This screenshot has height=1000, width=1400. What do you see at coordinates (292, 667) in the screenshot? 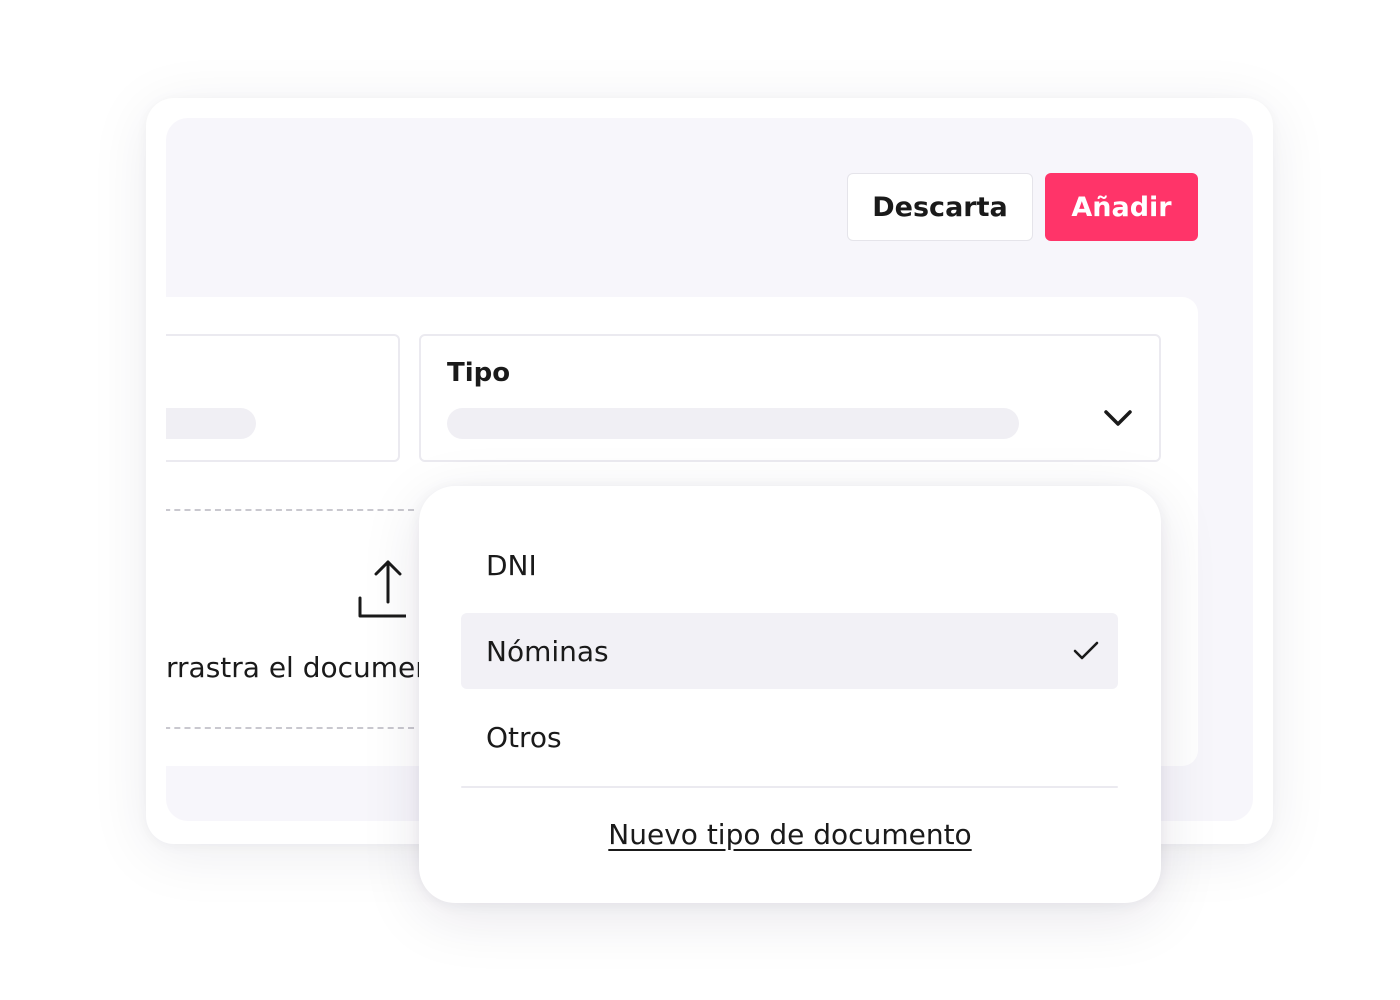
I see `drag-document-text: rrastra el documento` at bounding box center [292, 667].